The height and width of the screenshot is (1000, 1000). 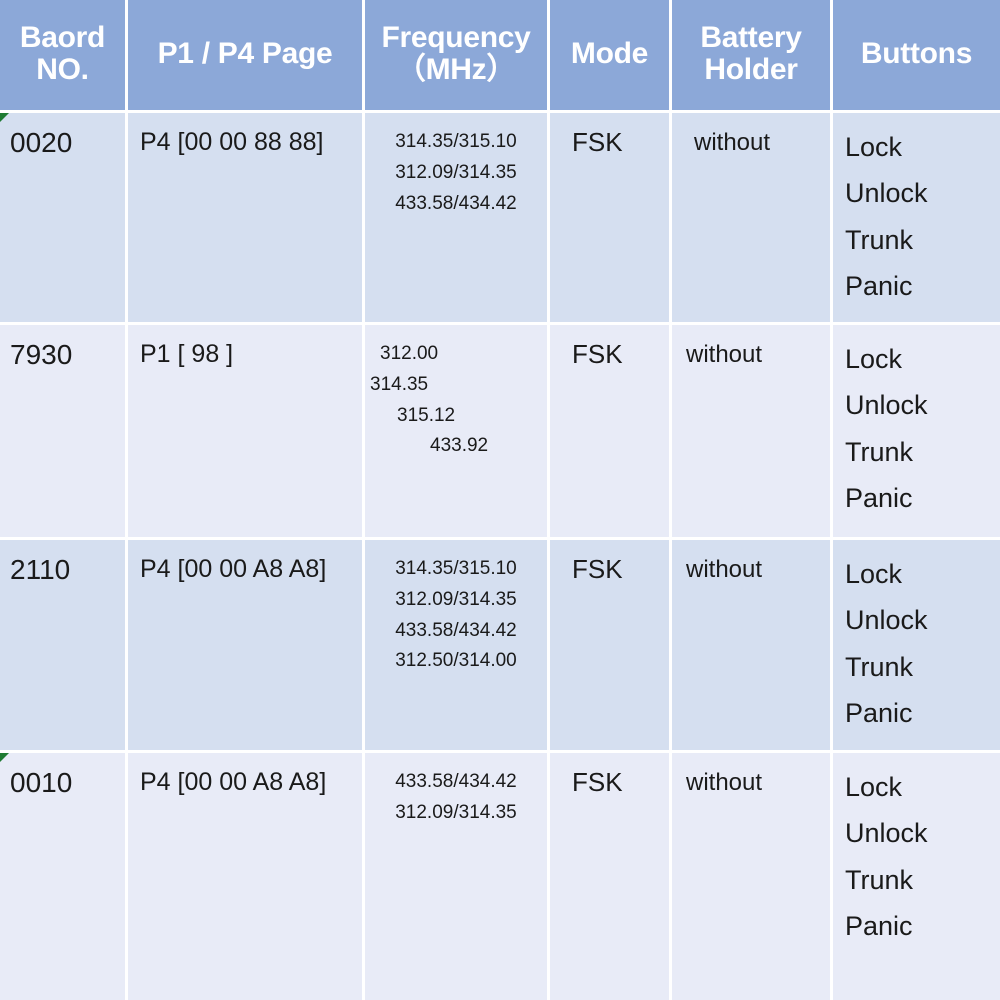 What do you see at coordinates (399, 384) in the screenshot?
I see `frequency-line: 314.35` at bounding box center [399, 384].